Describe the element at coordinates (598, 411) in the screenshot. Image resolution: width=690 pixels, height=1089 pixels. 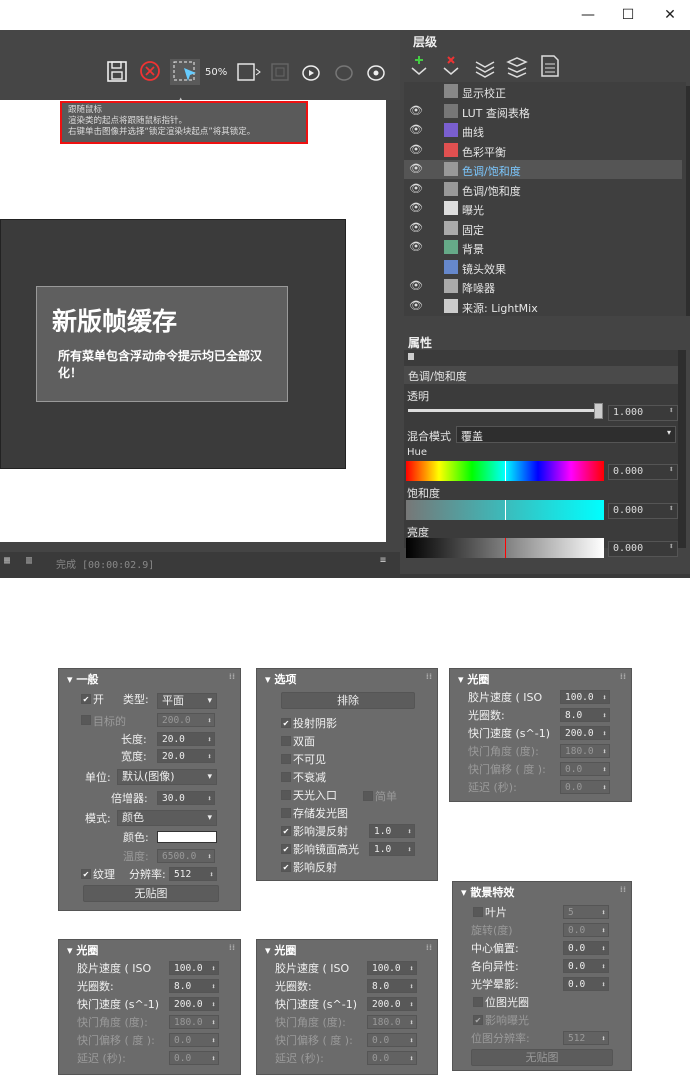
I see `opacity-slider-thumb` at that location.